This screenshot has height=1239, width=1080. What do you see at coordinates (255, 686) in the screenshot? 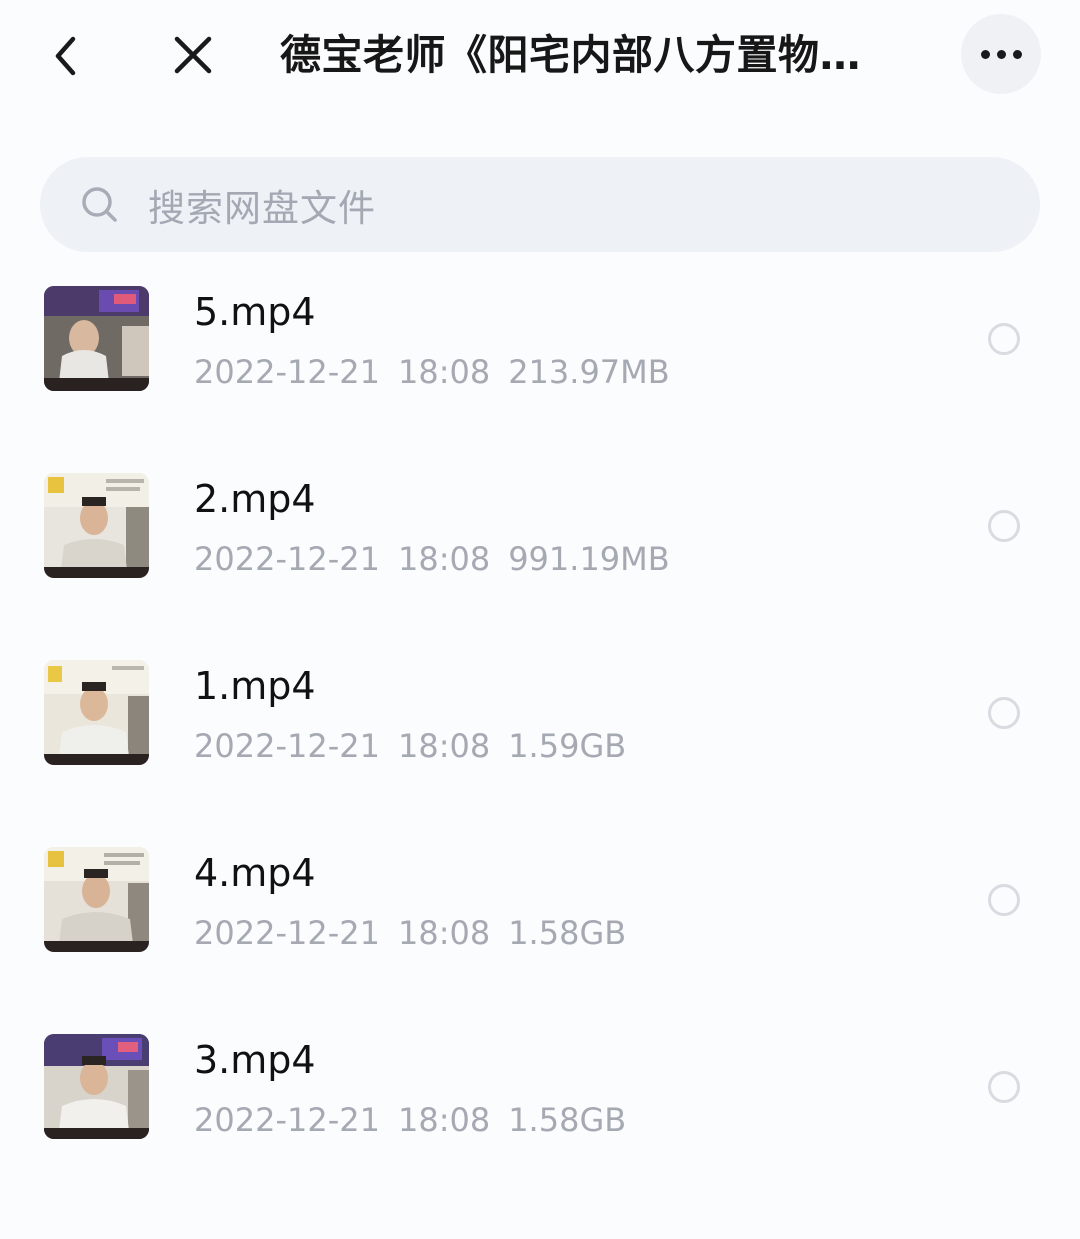
I see `file-name: 1.mp4` at bounding box center [255, 686].